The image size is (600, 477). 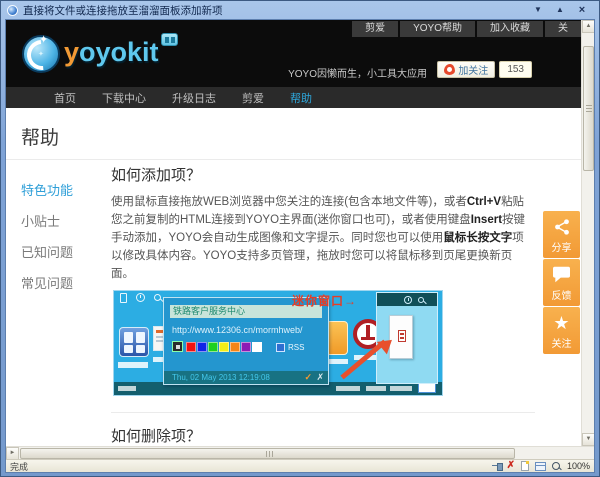 I want to click on nav-item-home: 首页, so click(x=65, y=98).